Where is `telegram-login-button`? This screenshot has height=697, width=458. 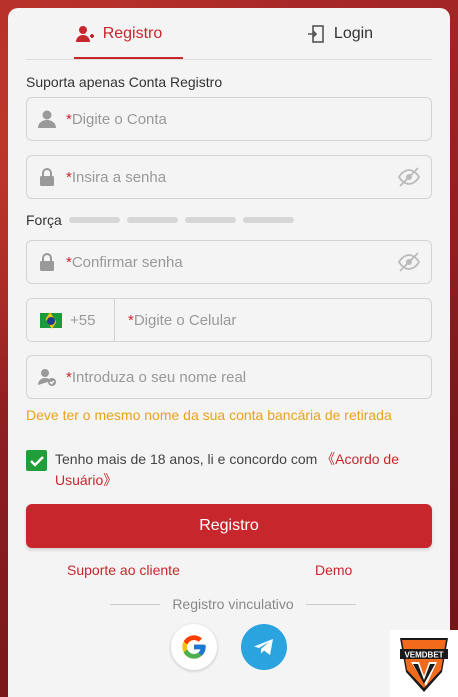 telegram-login-button is located at coordinates (264, 647).